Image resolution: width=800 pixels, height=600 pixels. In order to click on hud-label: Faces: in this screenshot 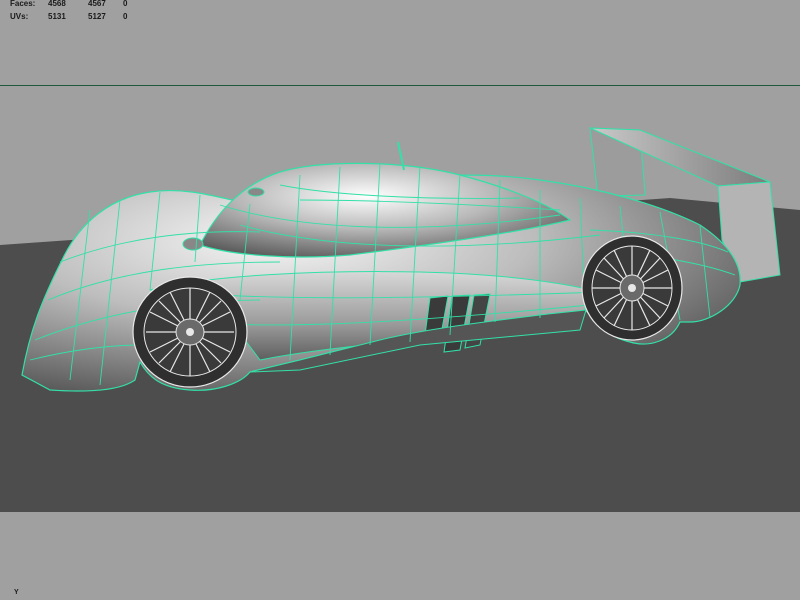, I will do `click(23, 4)`.